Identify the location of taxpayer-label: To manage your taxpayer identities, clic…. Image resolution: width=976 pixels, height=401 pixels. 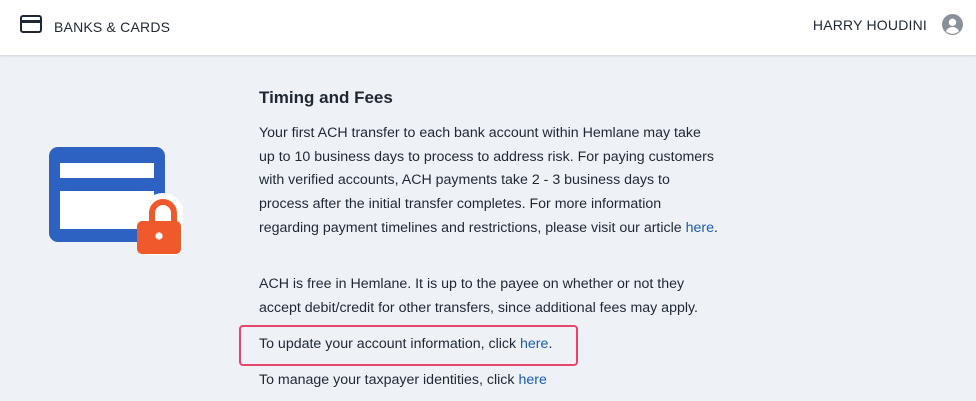
(389, 380).